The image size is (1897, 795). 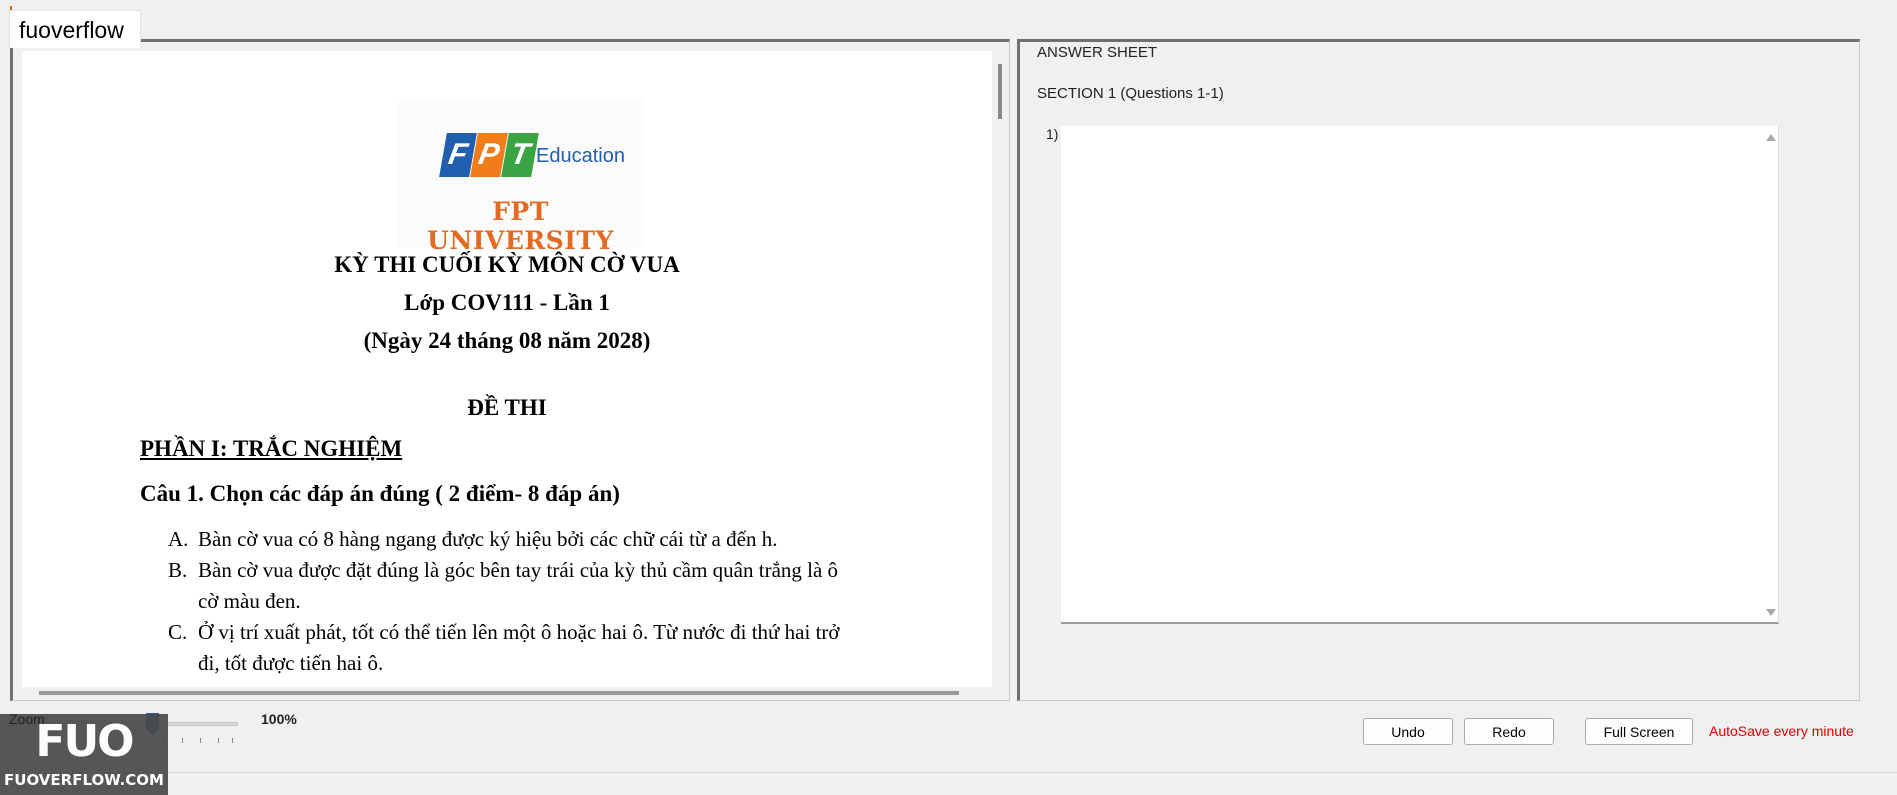 I want to click on autosave-notice: AutoSave every minute, so click(x=1781, y=731).